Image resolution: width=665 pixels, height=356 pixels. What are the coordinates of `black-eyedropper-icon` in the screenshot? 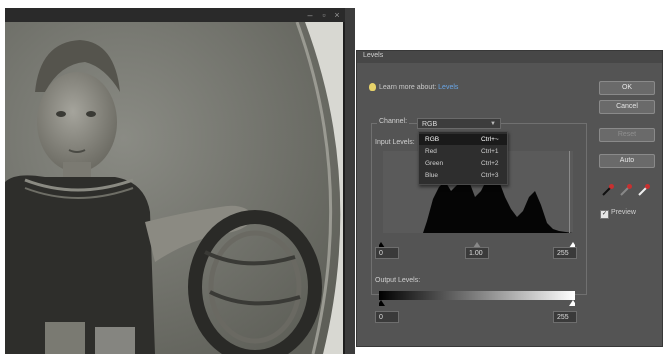 It's located at (608, 190).